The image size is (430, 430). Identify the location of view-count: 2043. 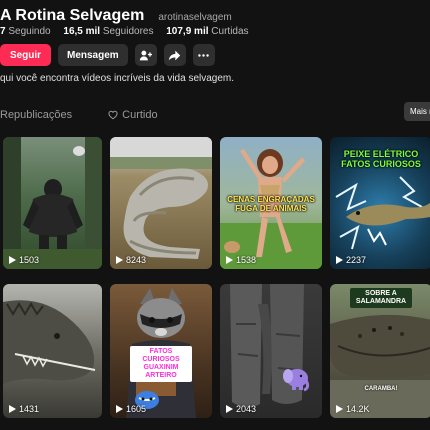
(241, 409).